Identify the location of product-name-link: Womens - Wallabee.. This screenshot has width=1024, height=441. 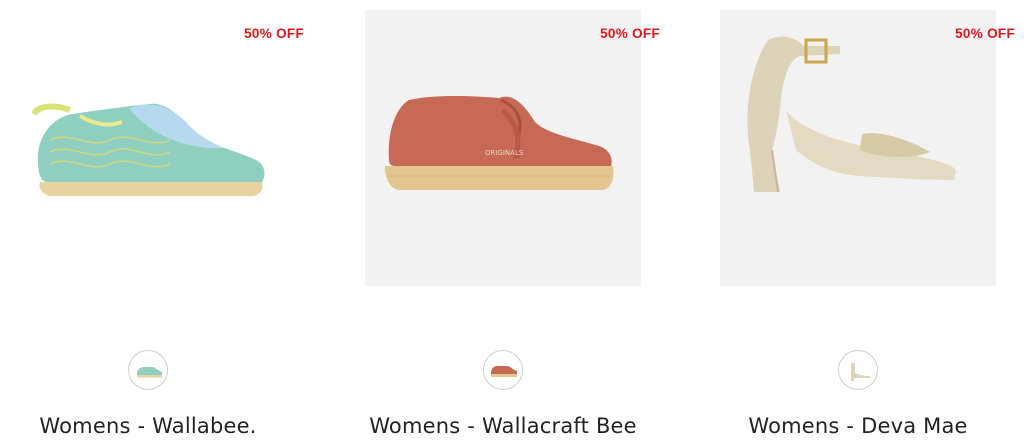
(148, 426).